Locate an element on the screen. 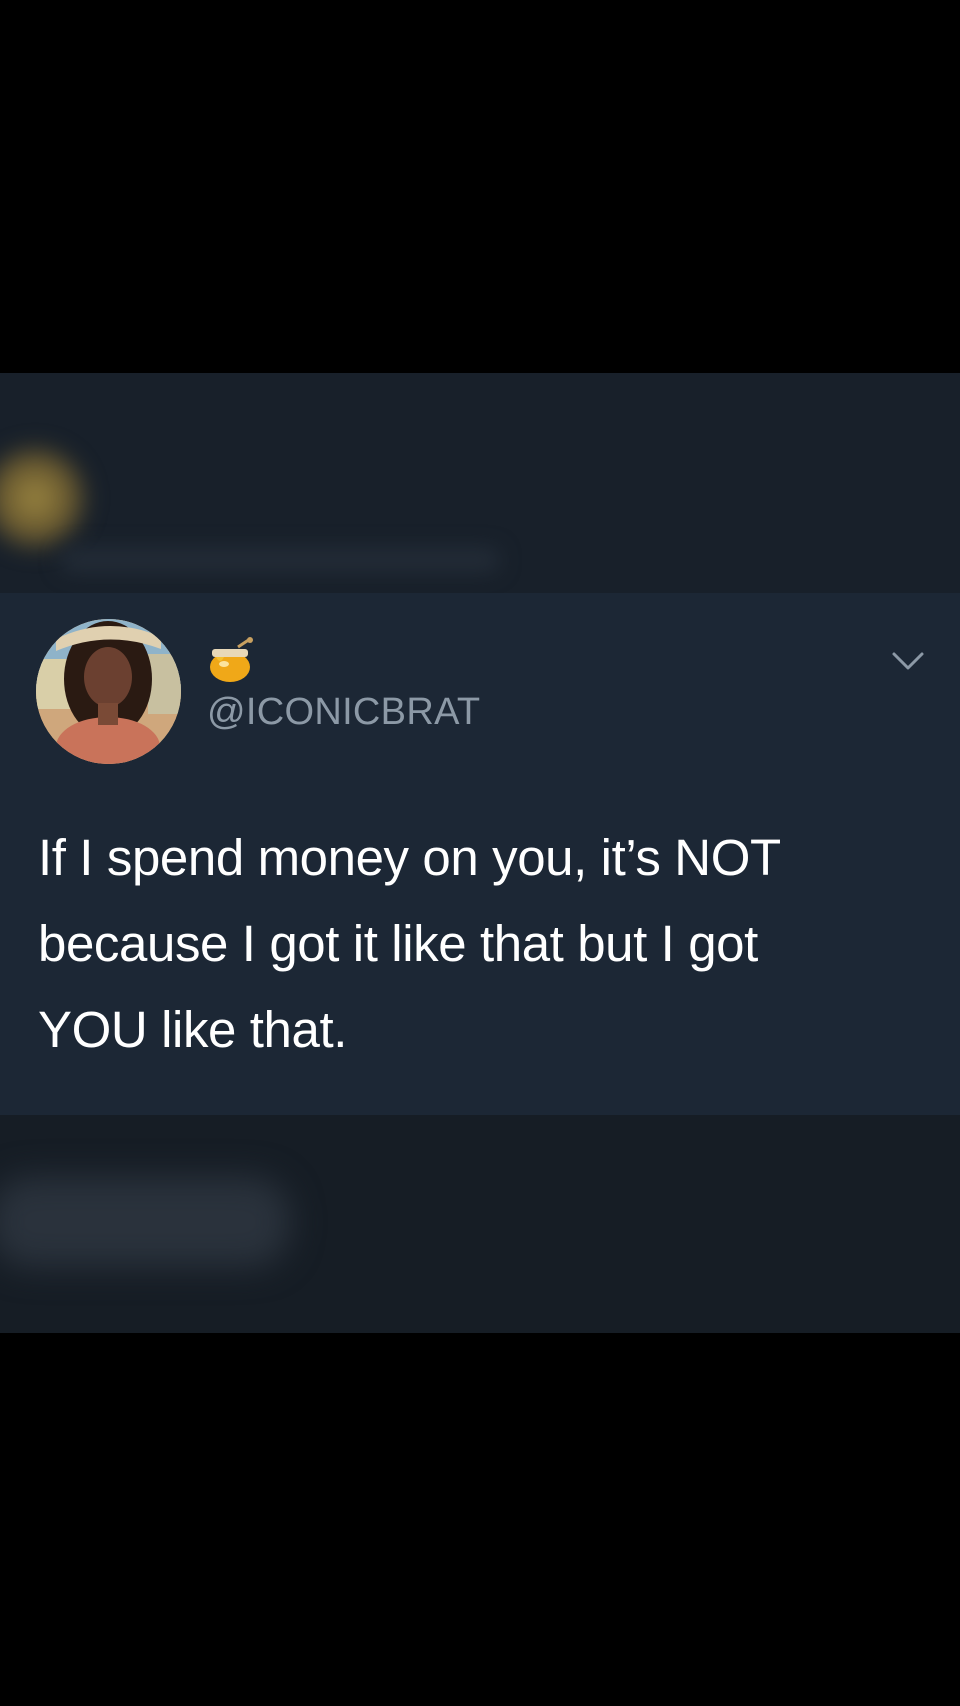 The height and width of the screenshot is (1706, 960). blurred-text is located at coordinates (280, 560).